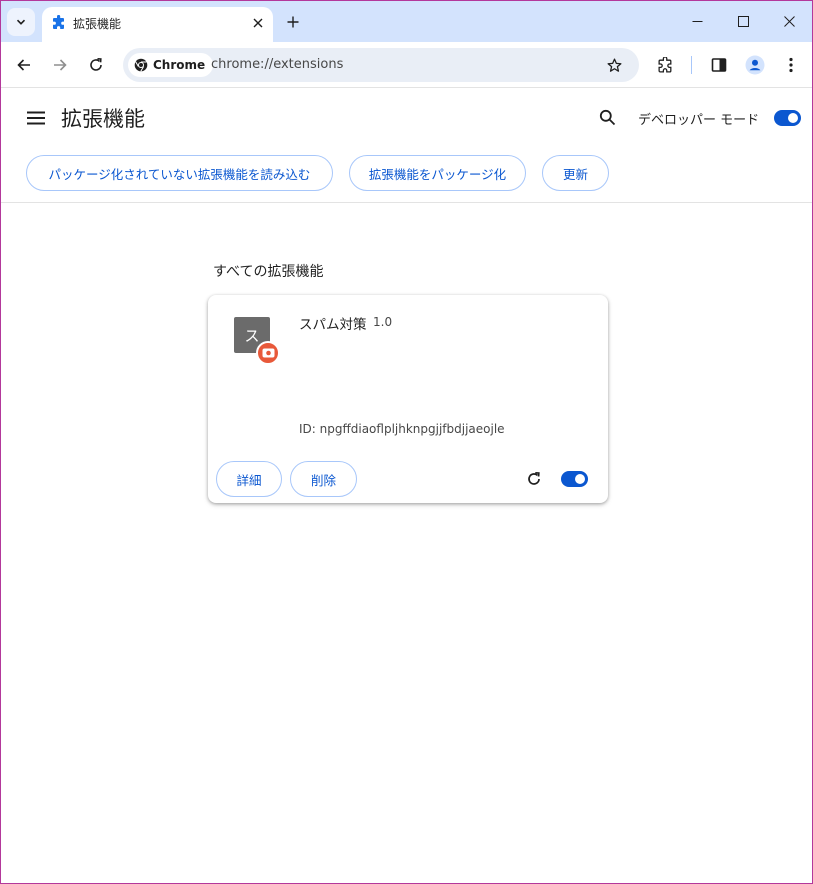 The height and width of the screenshot is (884, 813). I want to click on tab-extensions: 拡張機能, so click(157, 24).